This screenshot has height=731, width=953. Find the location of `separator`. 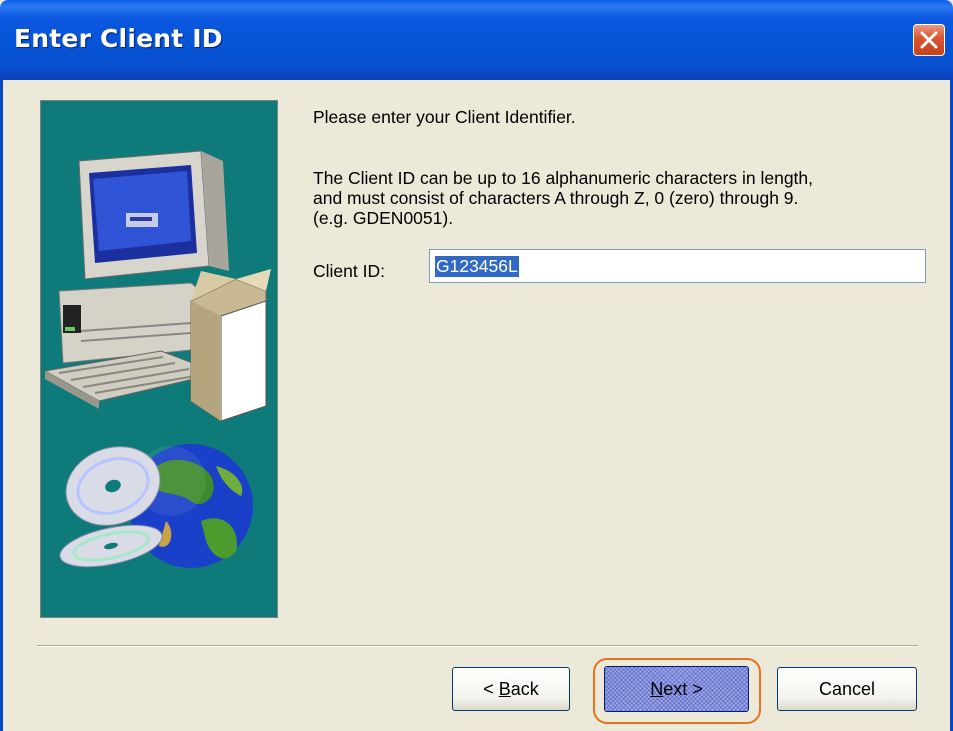

separator is located at coordinates (477, 646).